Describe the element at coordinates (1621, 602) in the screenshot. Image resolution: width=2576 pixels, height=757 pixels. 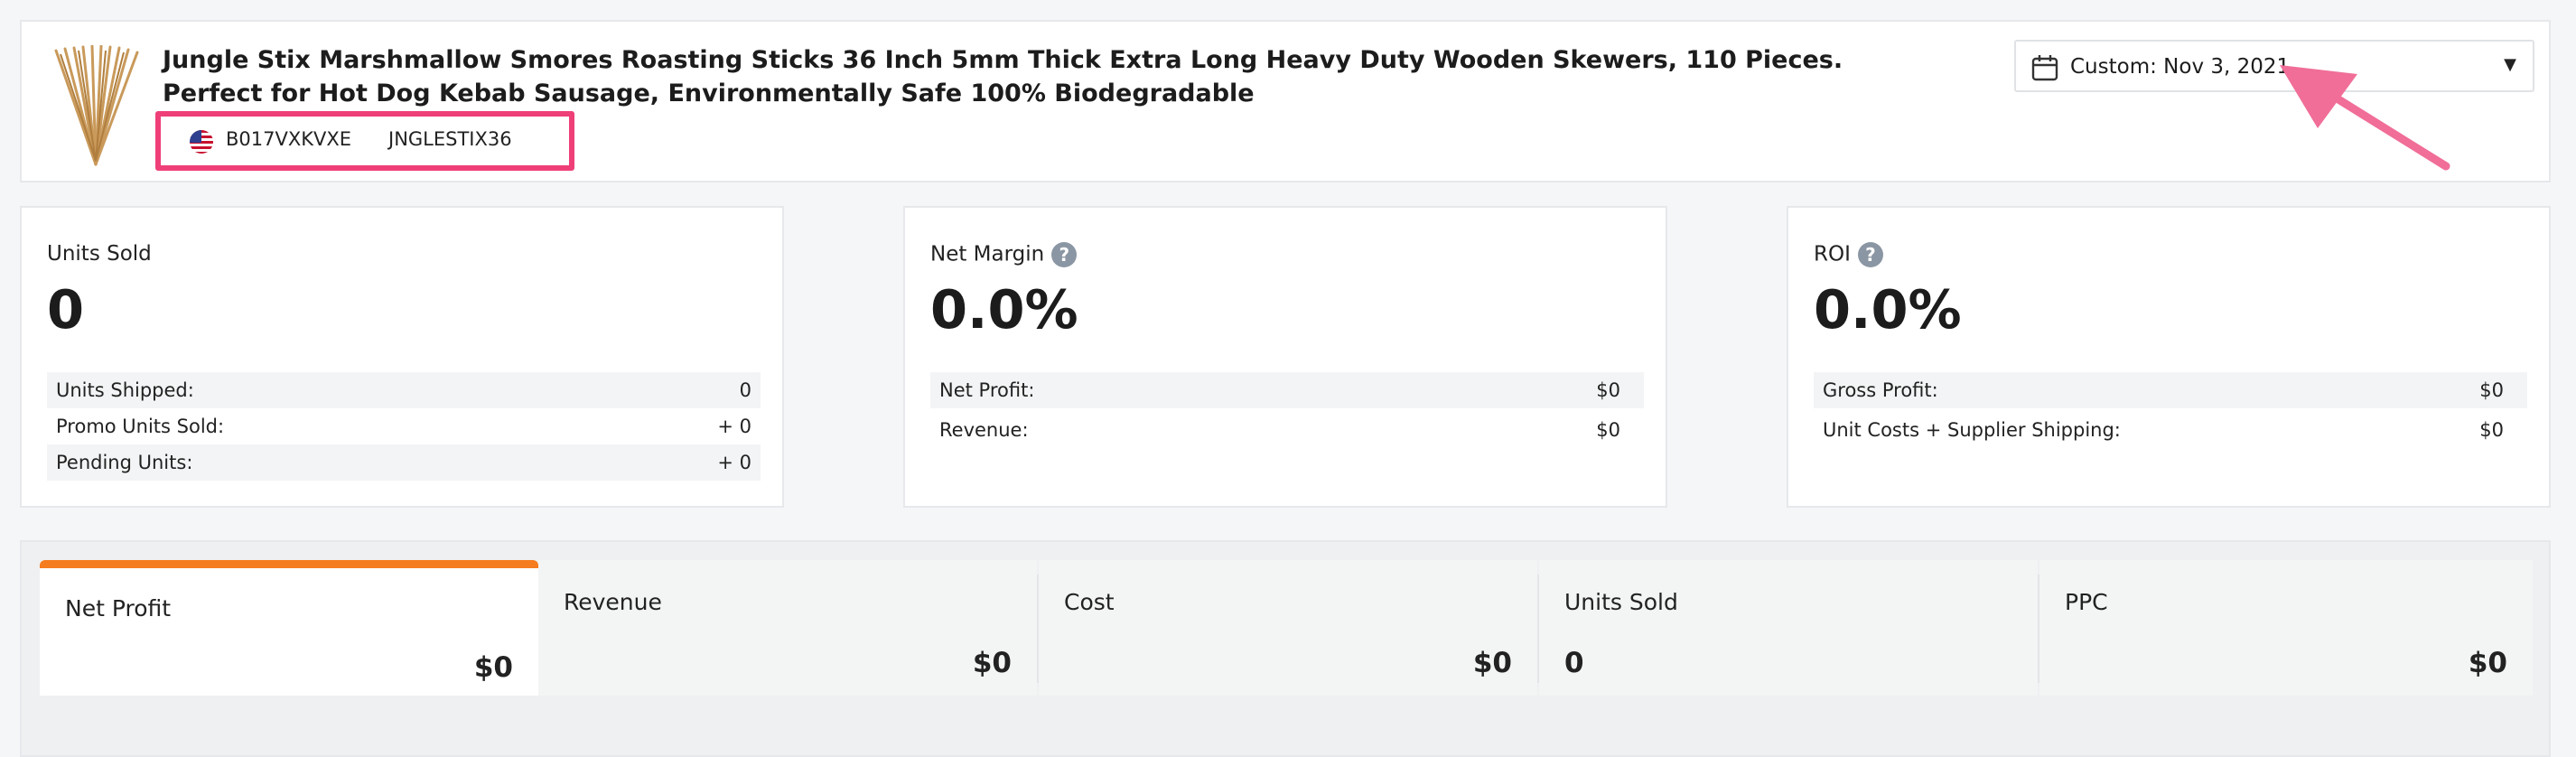
I see `tab-label: Units Sold` at that location.